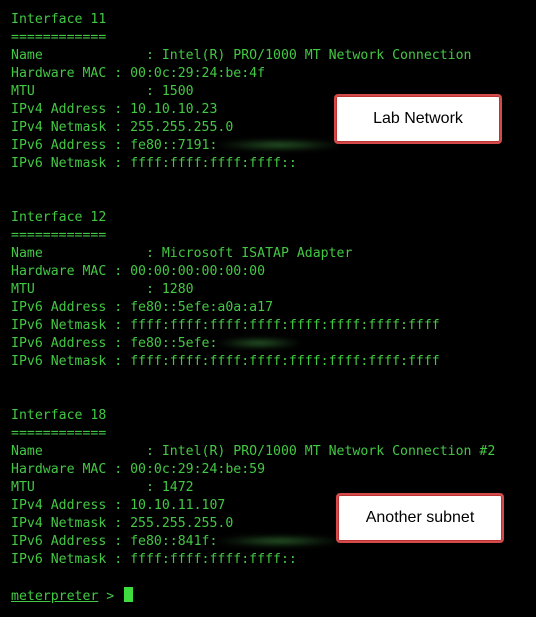 This screenshot has width=536, height=617. Describe the element at coordinates (102, 289) in the screenshot. I see `interface-12-mtu: MTU : 1280` at that location.